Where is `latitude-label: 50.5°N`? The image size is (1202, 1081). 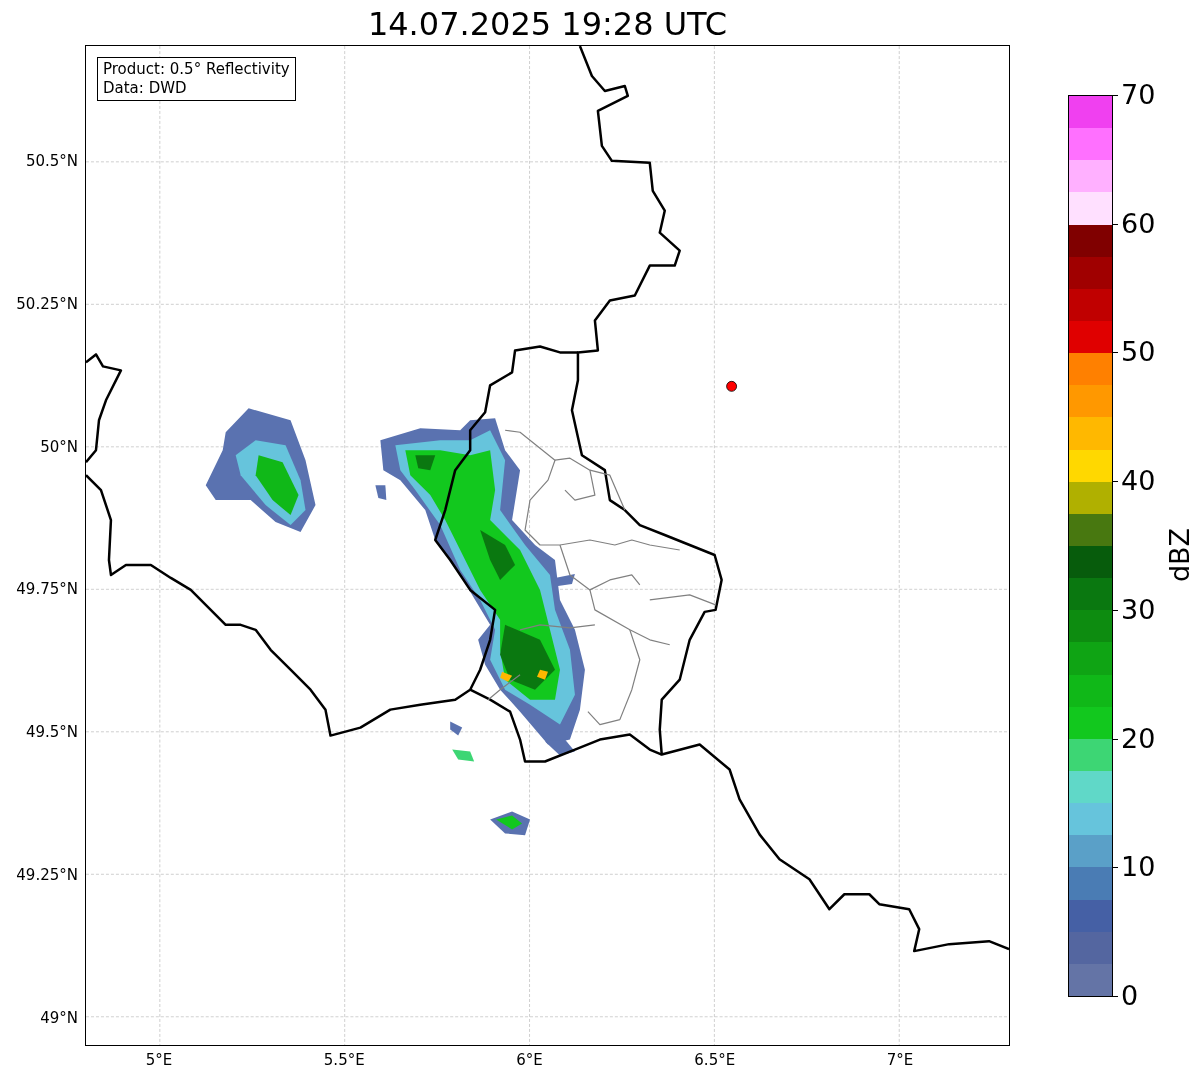 latitude-label: 50.5°N is located at coordinates (51, 161).